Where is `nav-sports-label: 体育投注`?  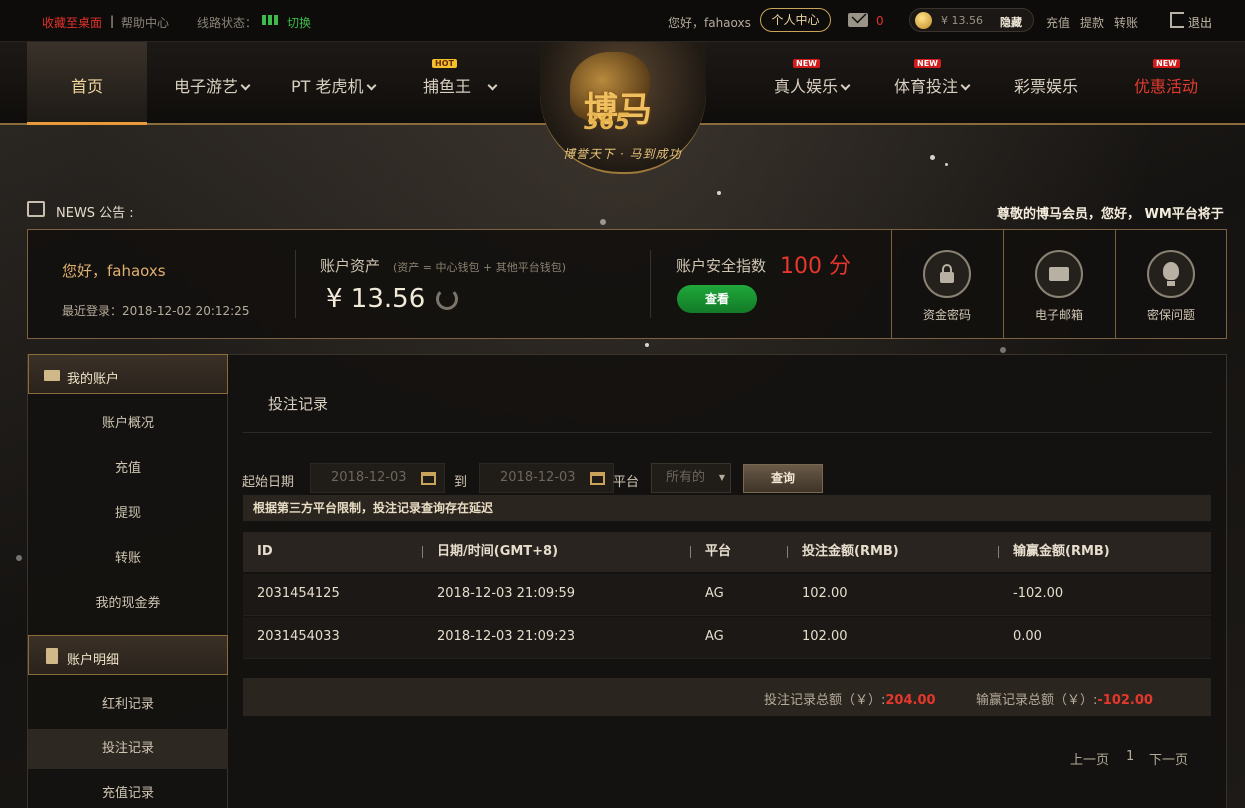 nav-sports-label: 体育投注 is located at coordinates (926, 86).